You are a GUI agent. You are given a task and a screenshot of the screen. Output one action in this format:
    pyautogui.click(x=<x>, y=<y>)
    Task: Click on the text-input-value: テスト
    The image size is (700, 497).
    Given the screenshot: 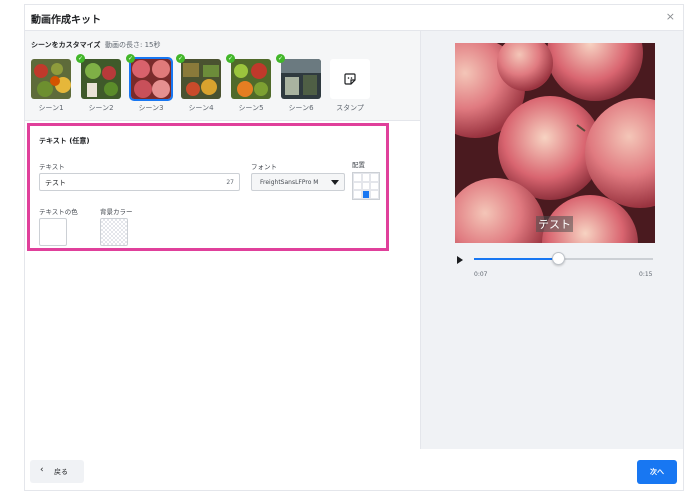 What is the action you would take?
    pyautogui.click(x=55, y=183)
    